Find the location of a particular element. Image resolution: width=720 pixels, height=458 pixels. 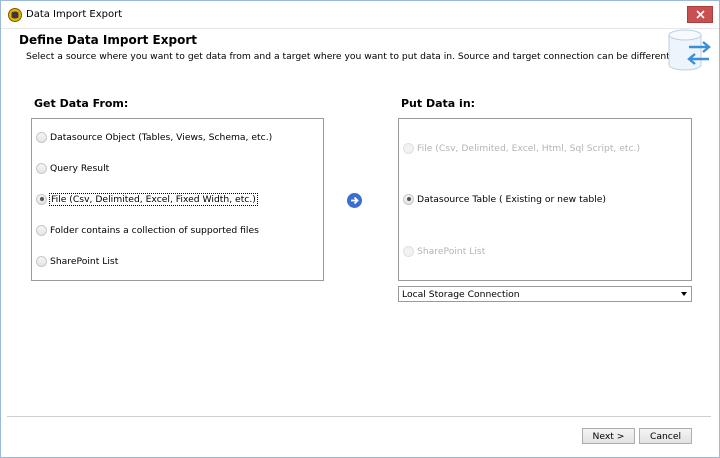

footer-divider is located at coordinates (359, 416).